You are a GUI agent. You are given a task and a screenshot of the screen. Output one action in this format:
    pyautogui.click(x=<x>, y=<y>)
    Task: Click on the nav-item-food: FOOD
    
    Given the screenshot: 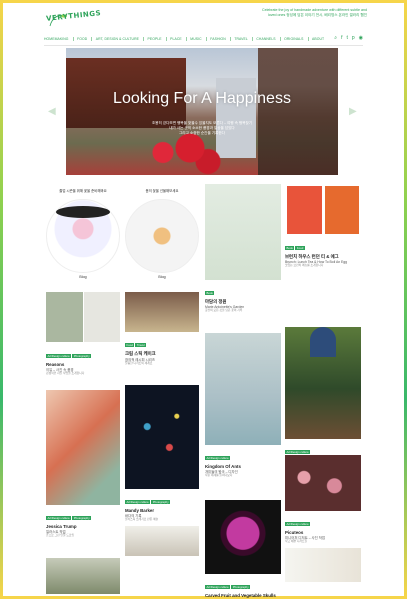 What is the action you would take?
    pyautogui.click(x=82, y=39)
    